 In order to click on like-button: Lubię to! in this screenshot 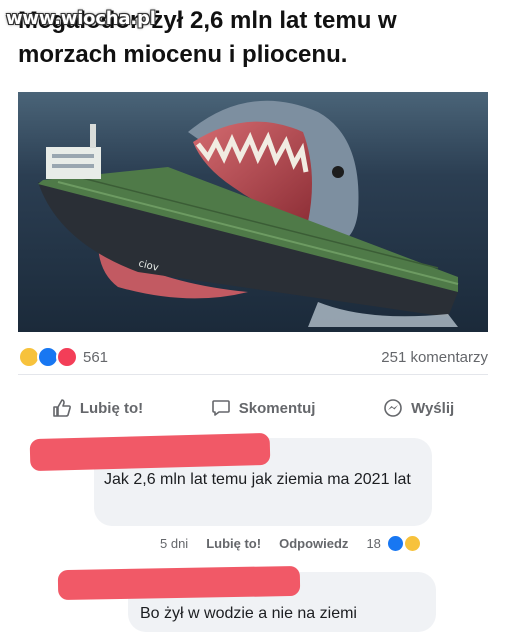, I will do `click(97, 408)`.